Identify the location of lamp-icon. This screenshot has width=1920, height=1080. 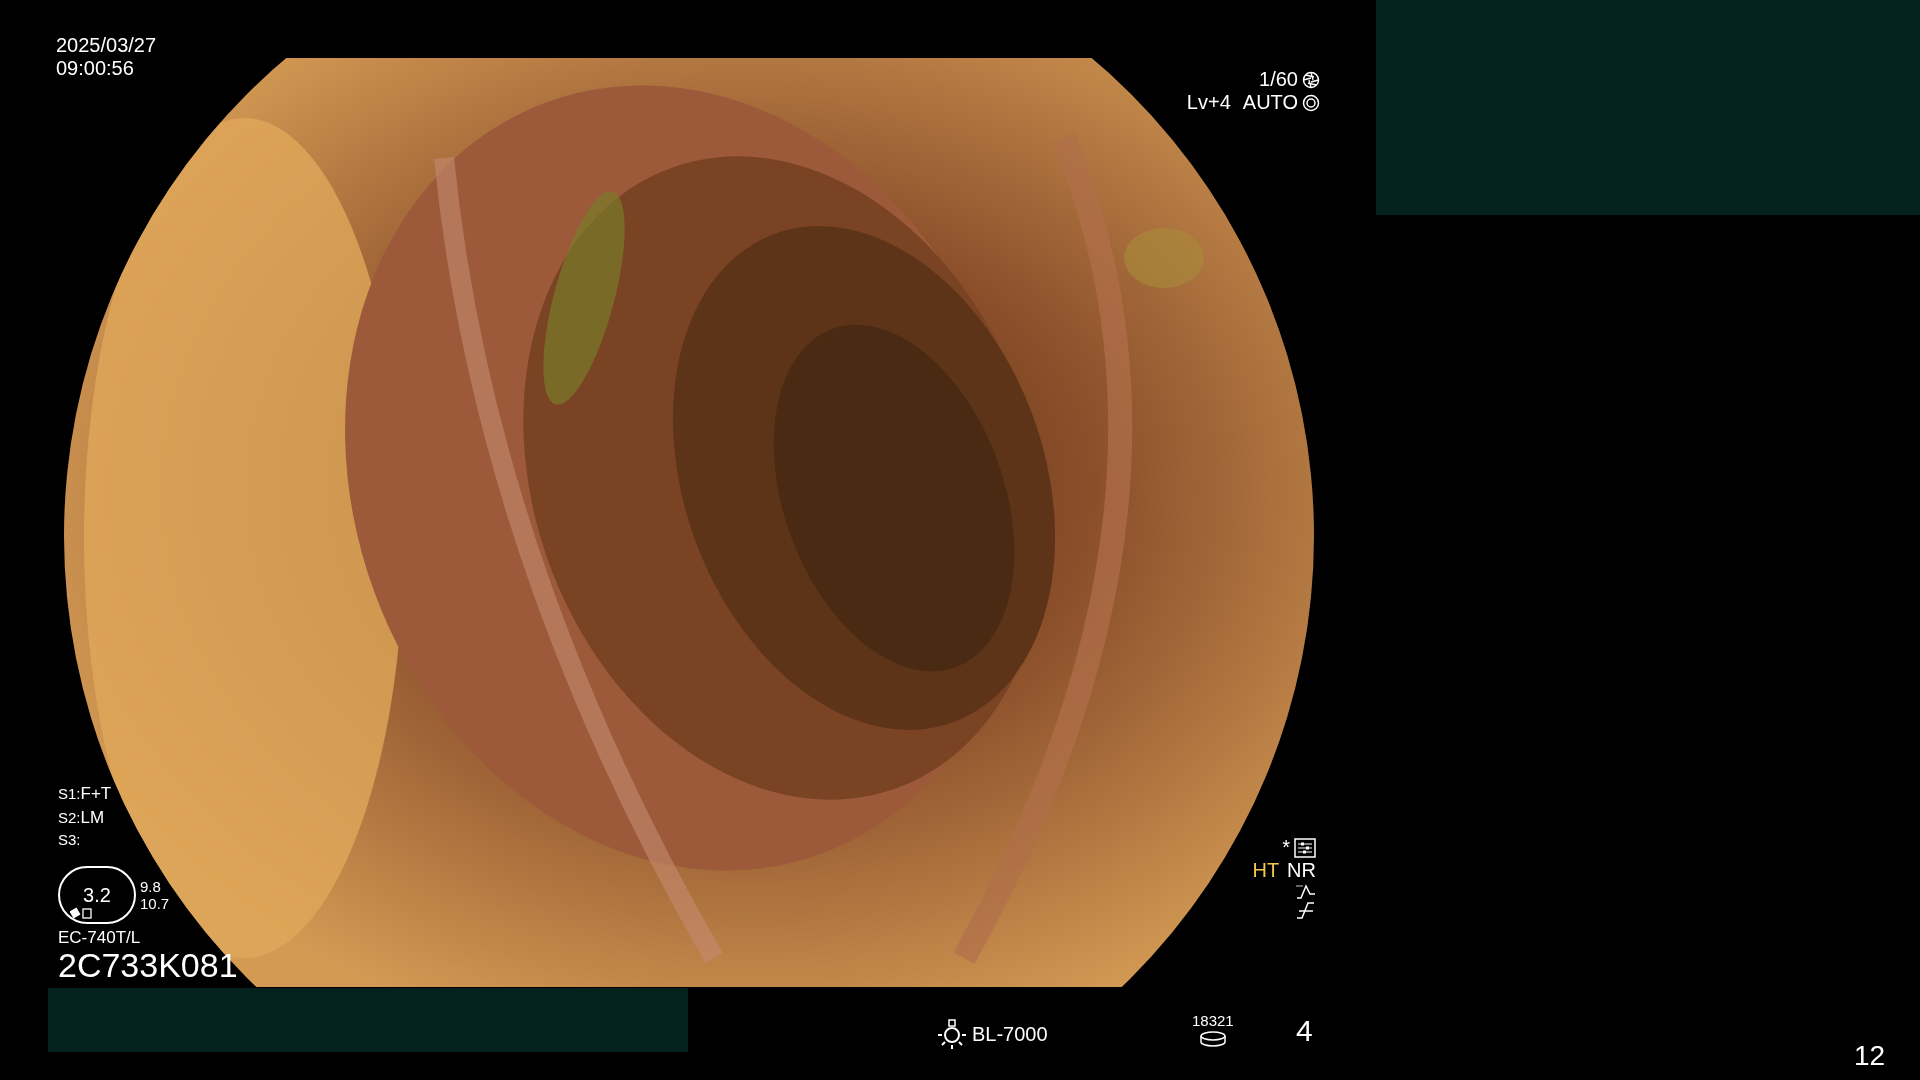
(952, 1034).